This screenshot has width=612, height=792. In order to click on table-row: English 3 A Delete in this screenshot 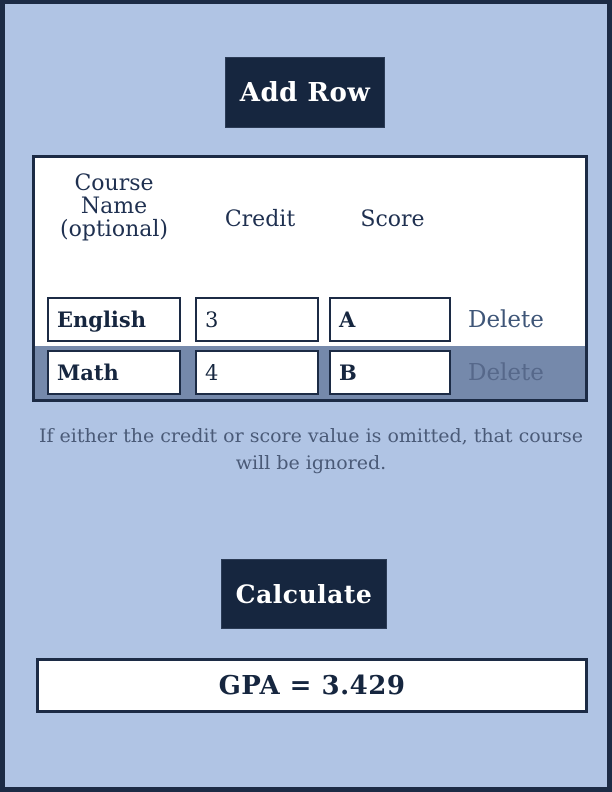, I will do `click(310, 319)`.